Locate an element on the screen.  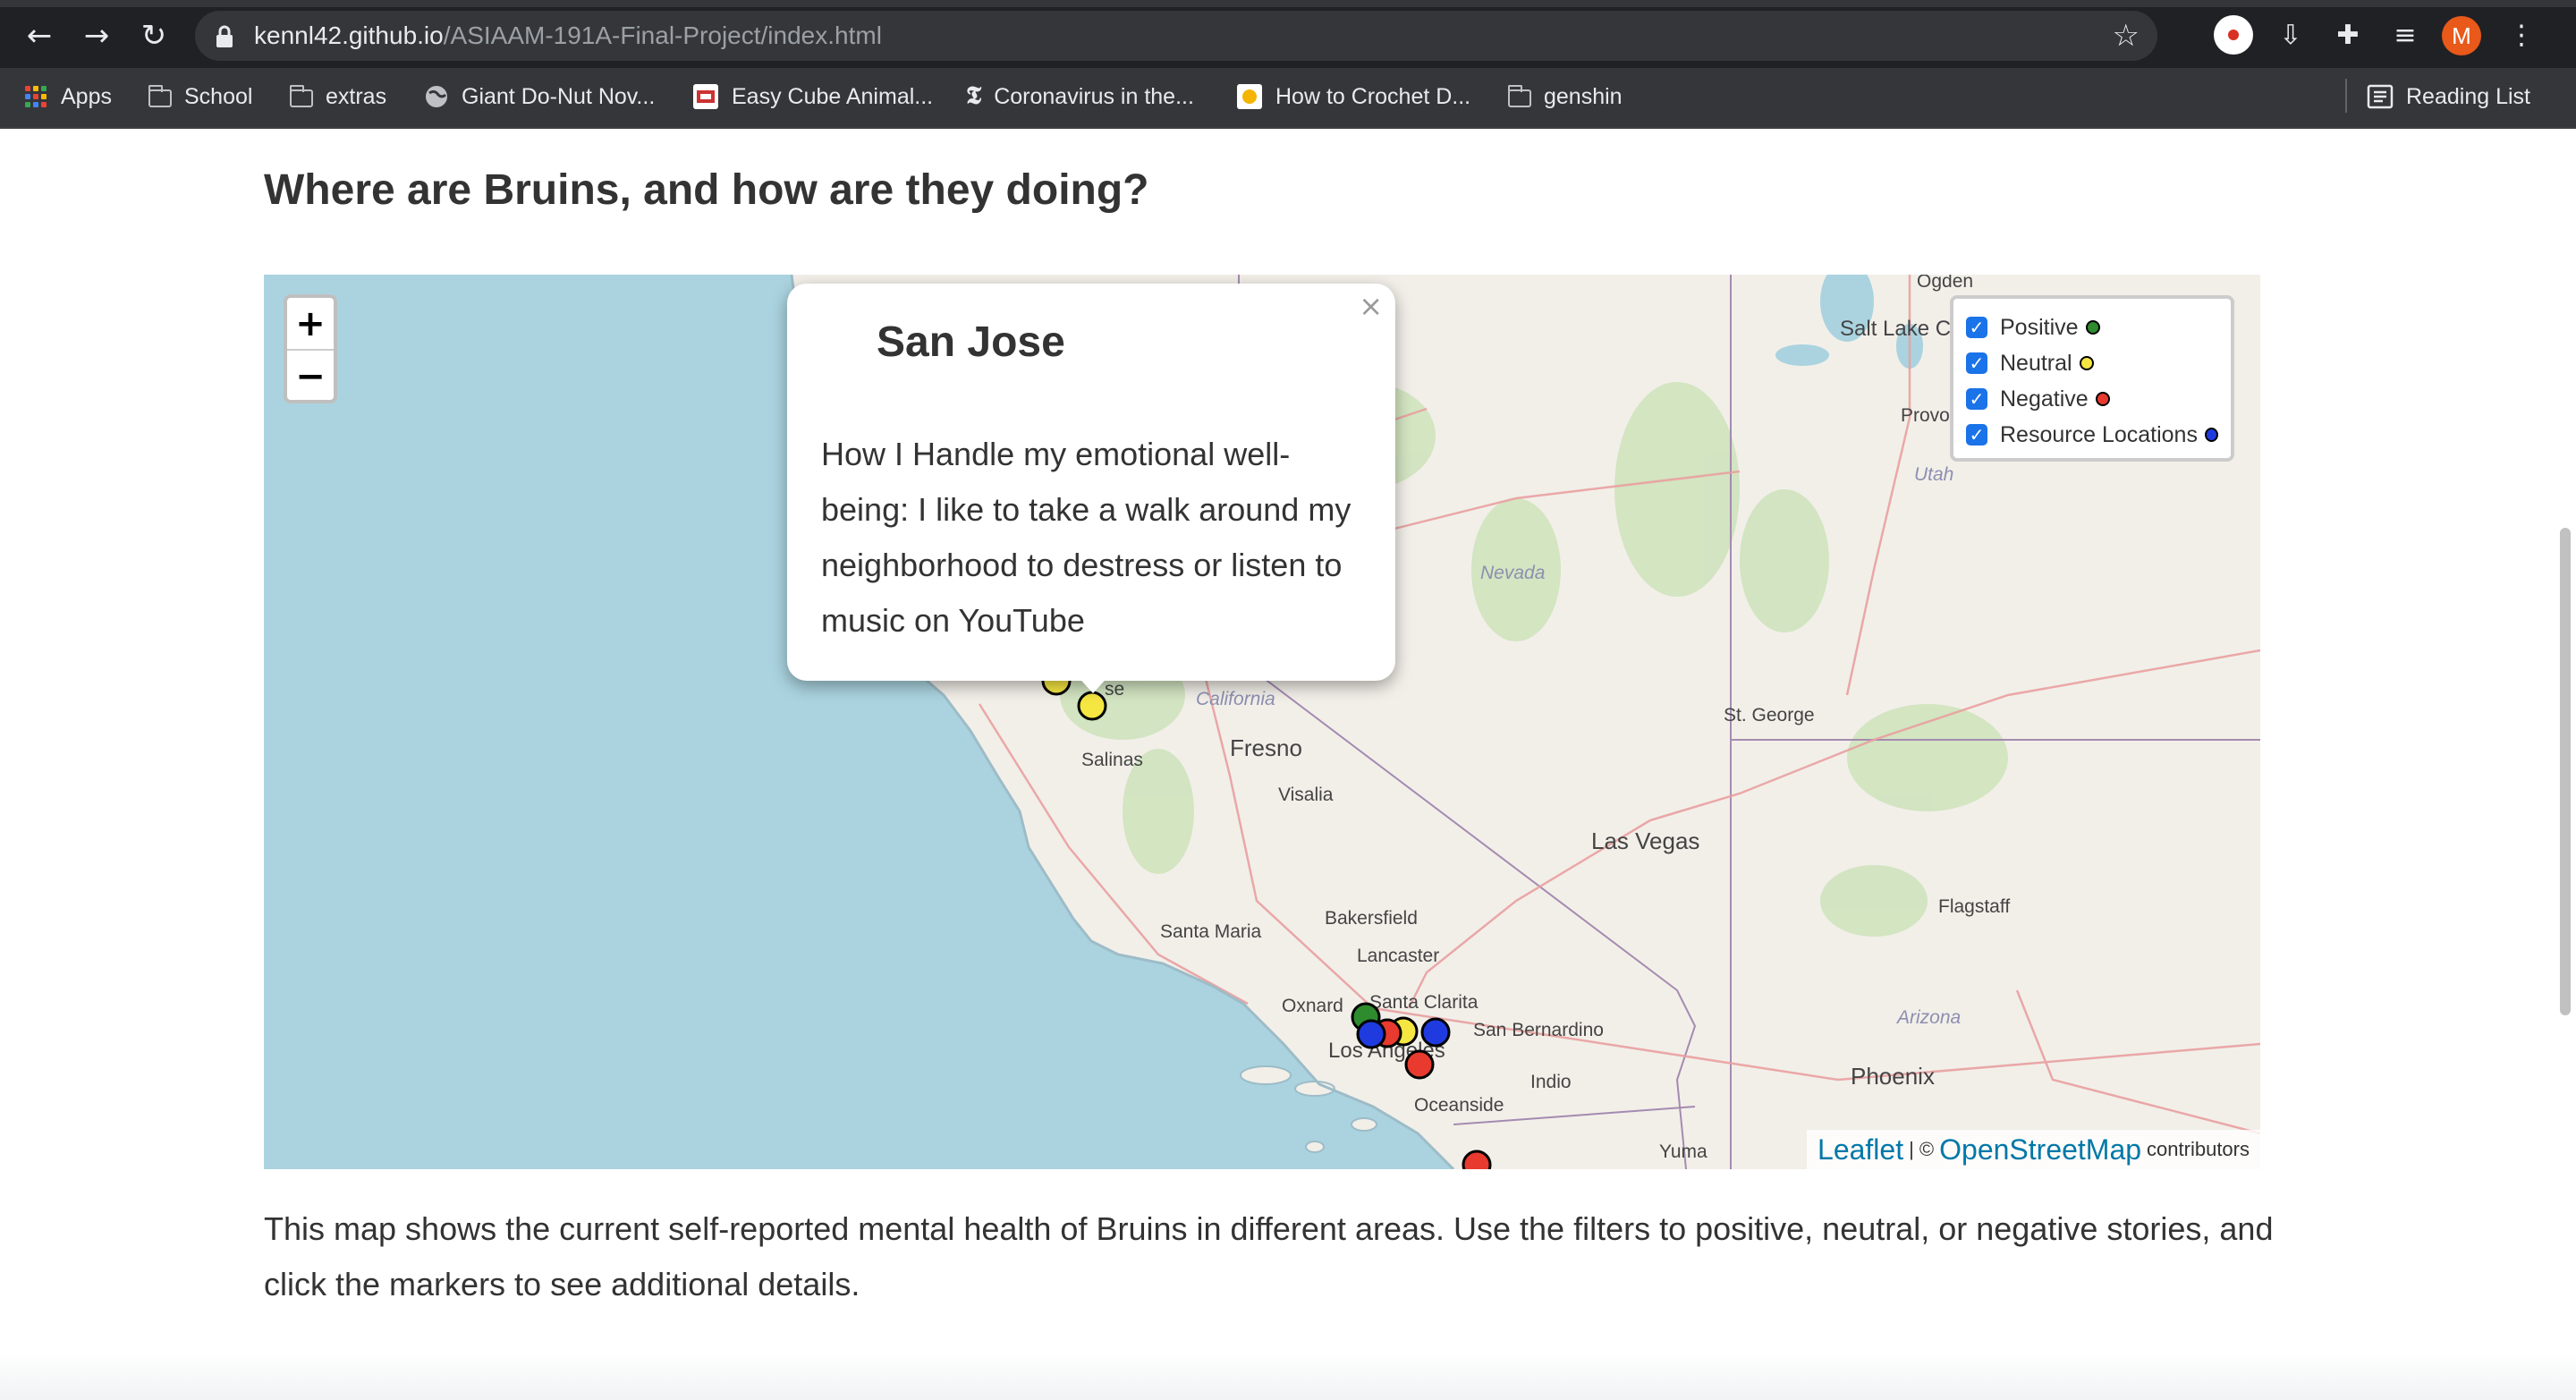
place-label: Lancaster is located at coordinates (1398, 956).